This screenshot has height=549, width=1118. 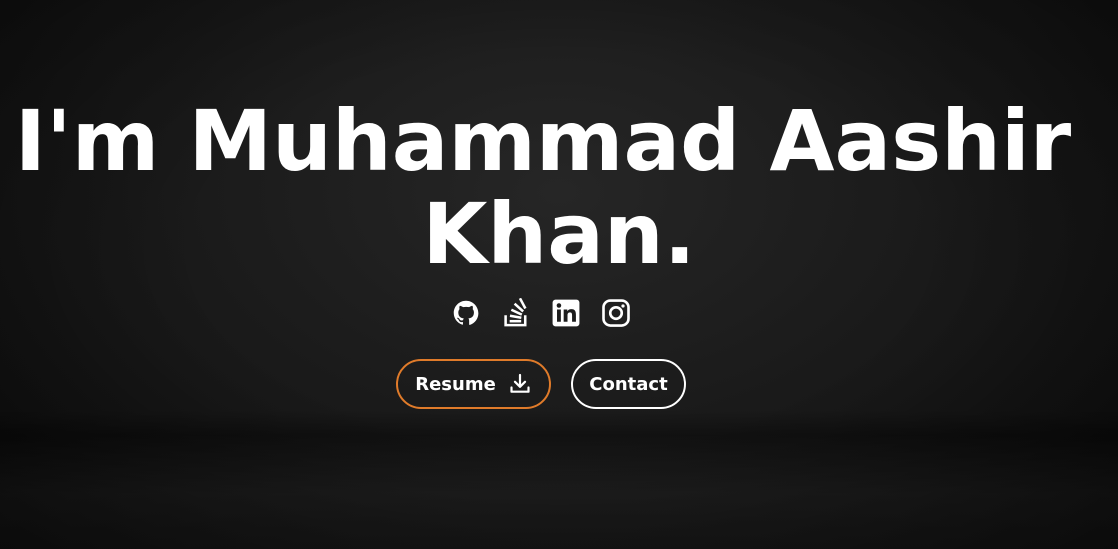 I want to click on hero-title-line-2: Khan., so click(x=559, y=234).